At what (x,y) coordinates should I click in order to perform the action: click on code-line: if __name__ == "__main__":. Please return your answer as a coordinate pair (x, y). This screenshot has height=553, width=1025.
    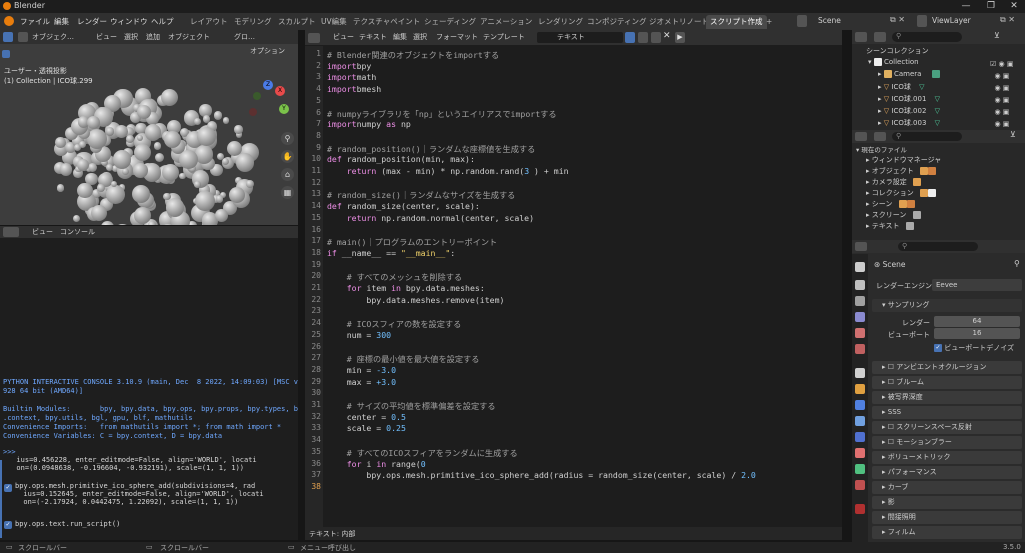
    Looking at the image, I should click on (391, 253).